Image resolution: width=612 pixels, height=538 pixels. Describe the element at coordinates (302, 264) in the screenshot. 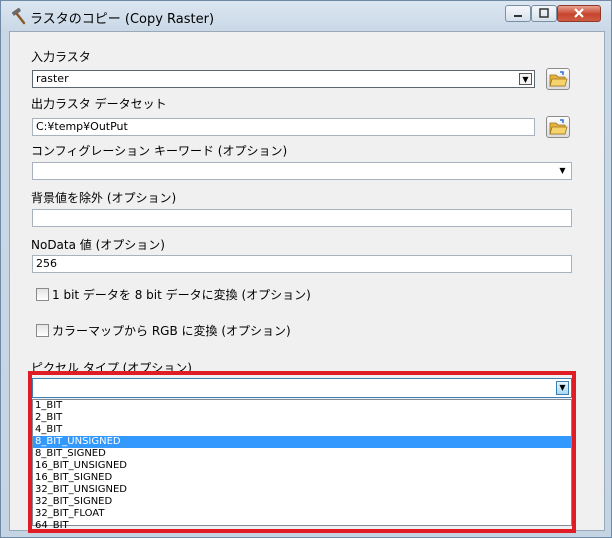

I see `nodata-value-input: 256` at that location.